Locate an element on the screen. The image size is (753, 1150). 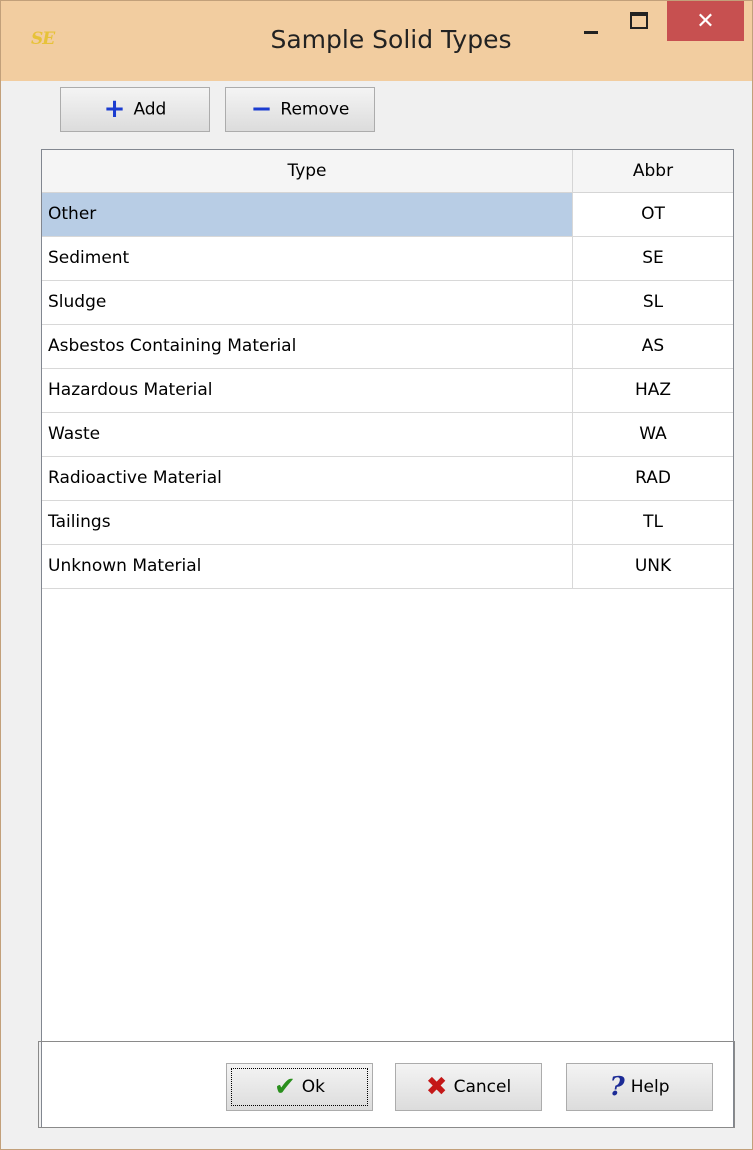
maximize-button is located at coordinates (638, 22).